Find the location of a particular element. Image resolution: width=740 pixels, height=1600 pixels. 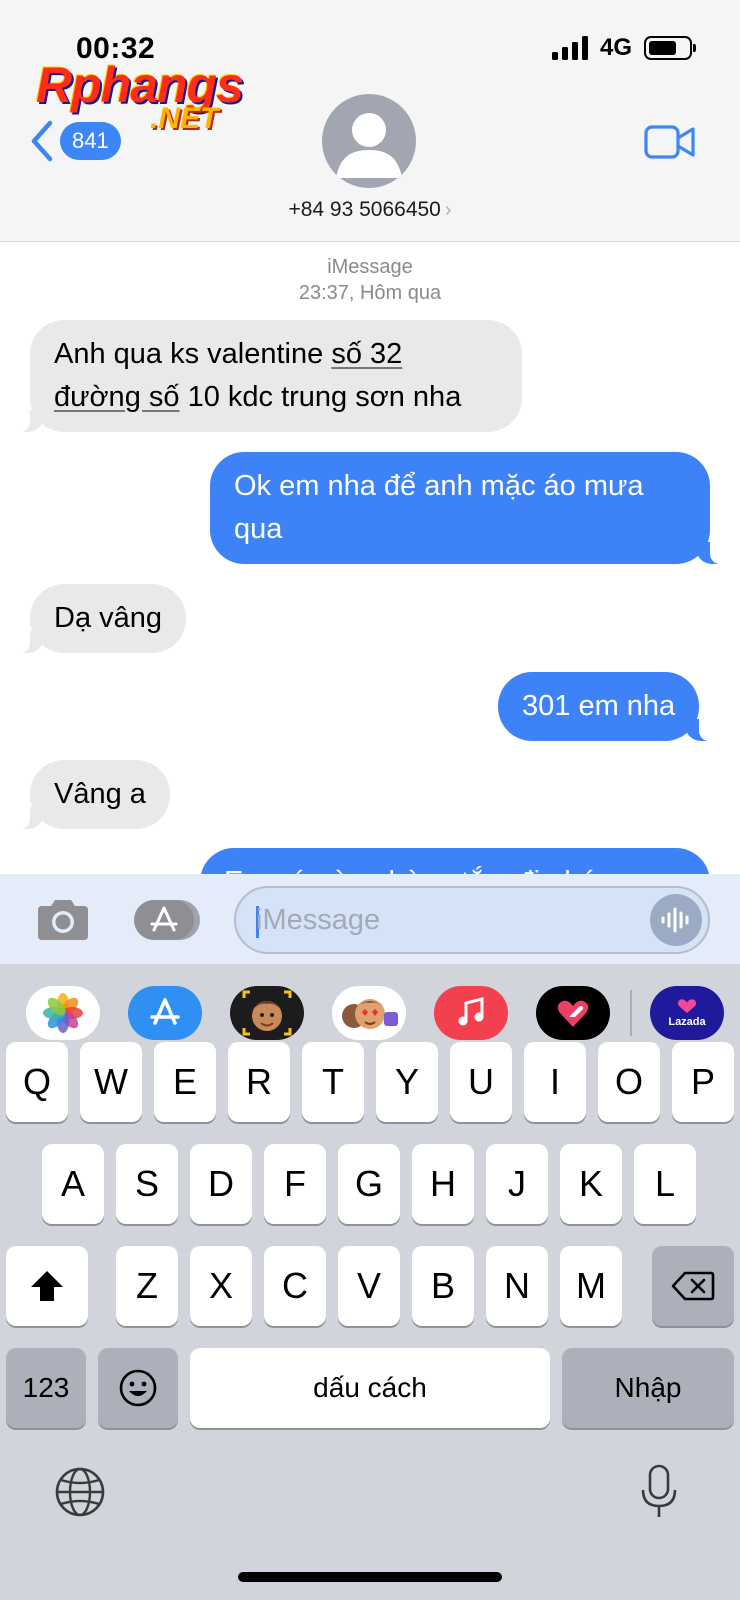

key-u: U is located at coordinates (481, 1082).